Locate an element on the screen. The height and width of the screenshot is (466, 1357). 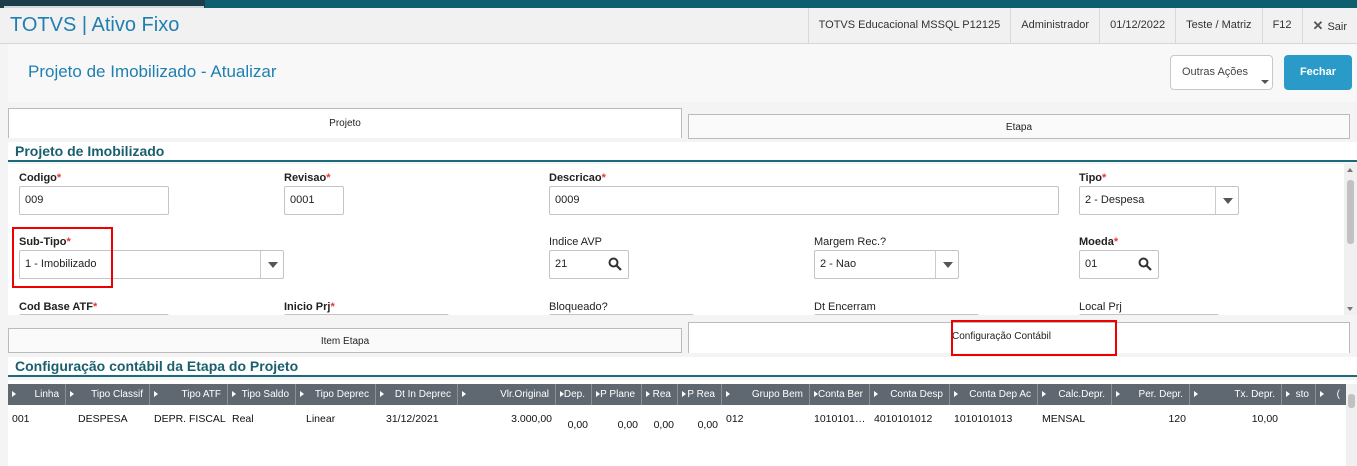
exit-button: ✕ Sair is located at coordinates (1329, 25).